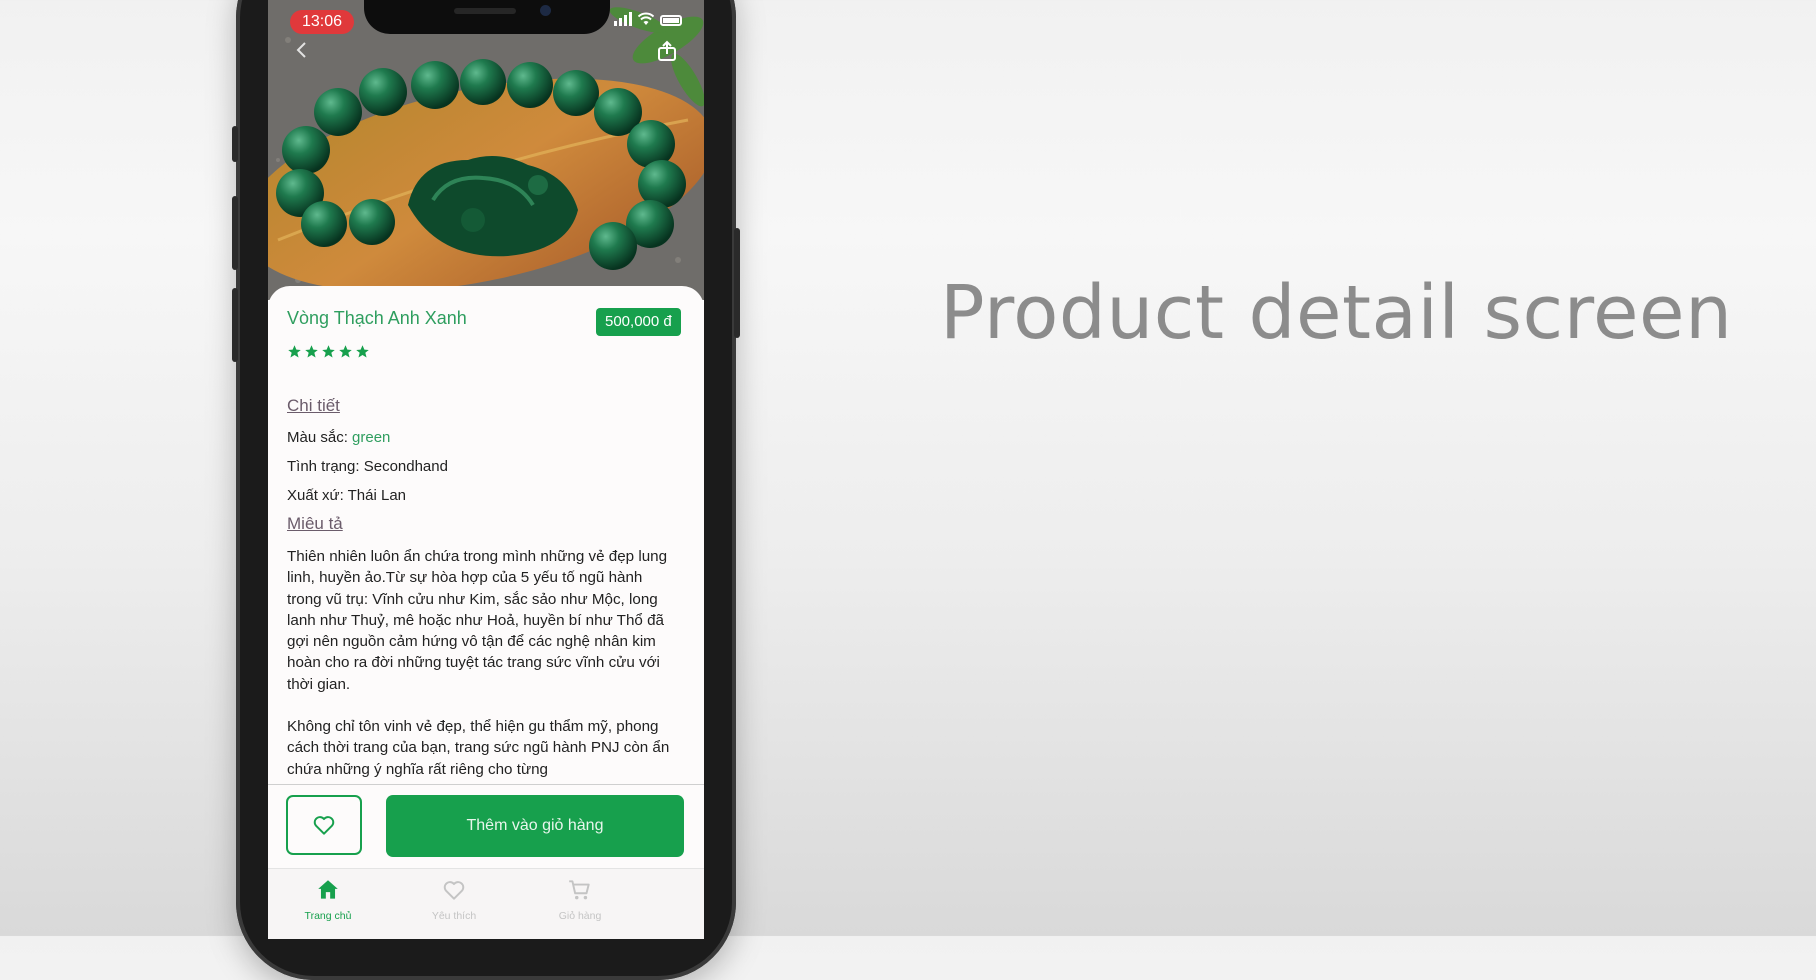 The image size is (1816, 980). I want to click on share-icon, so click(667, 50).